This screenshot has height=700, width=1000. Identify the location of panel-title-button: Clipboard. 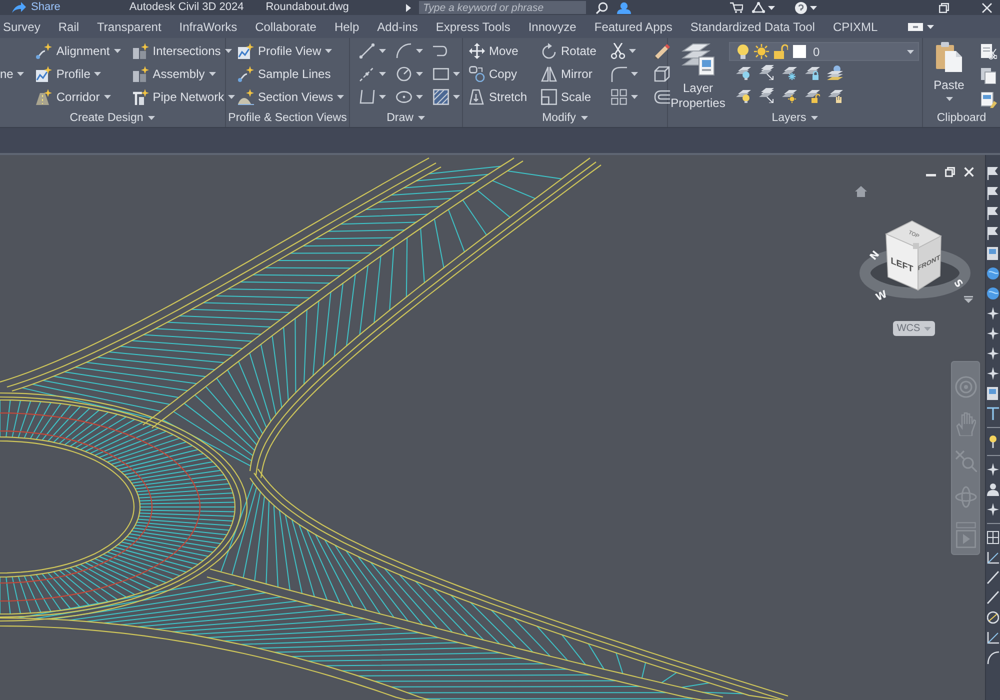
(961, 117).